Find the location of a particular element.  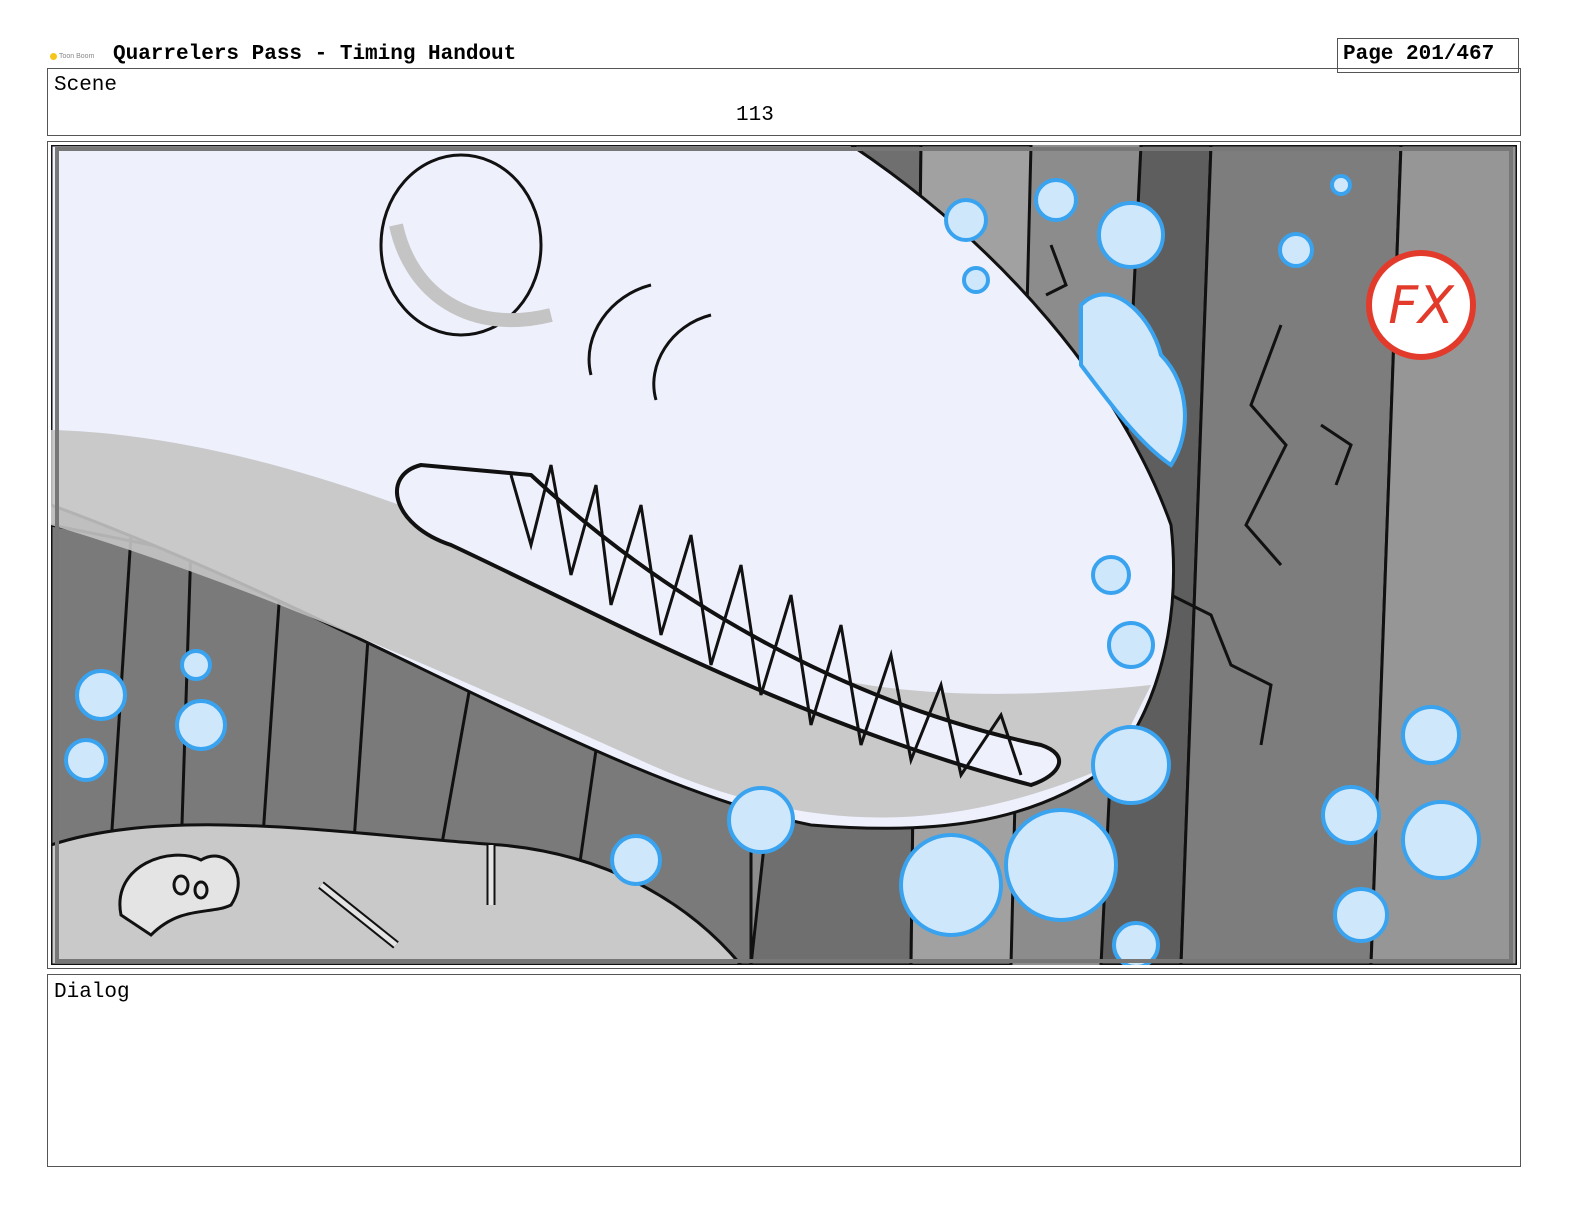

toon-boom-logo: Toon Boom is located at coordinates (75, 56).